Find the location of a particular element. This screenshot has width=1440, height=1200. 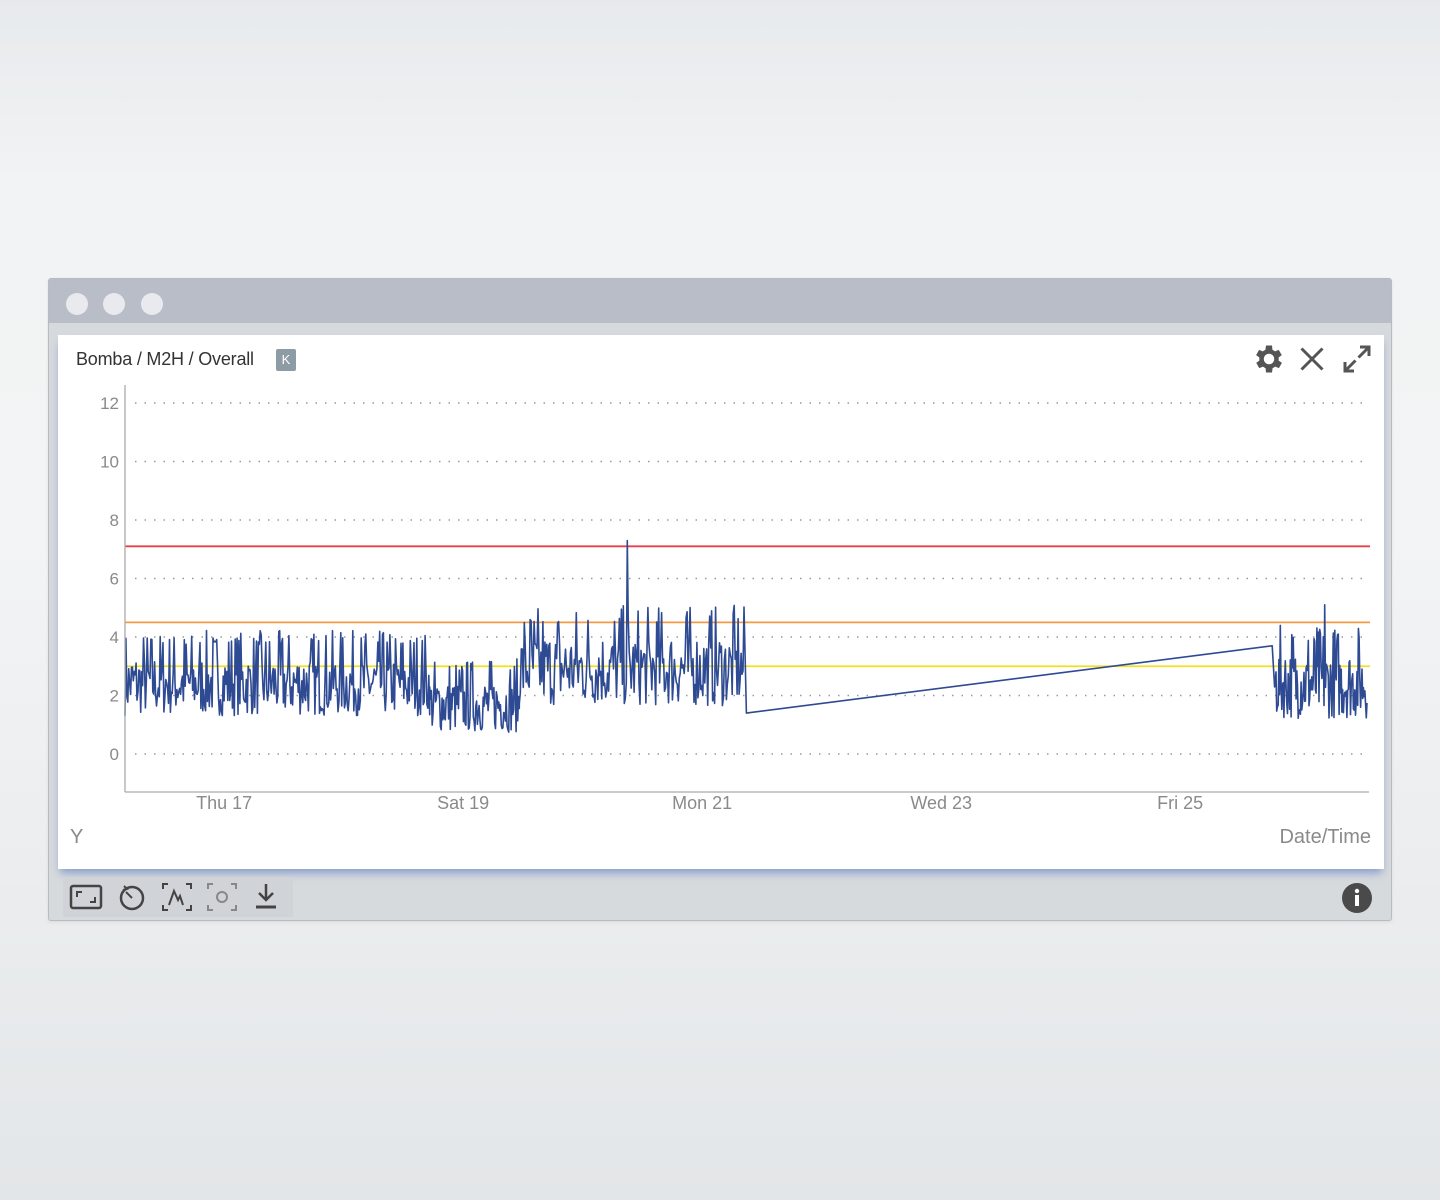

x-axis-label: Date/Time is located at coordinates (1325, 837).